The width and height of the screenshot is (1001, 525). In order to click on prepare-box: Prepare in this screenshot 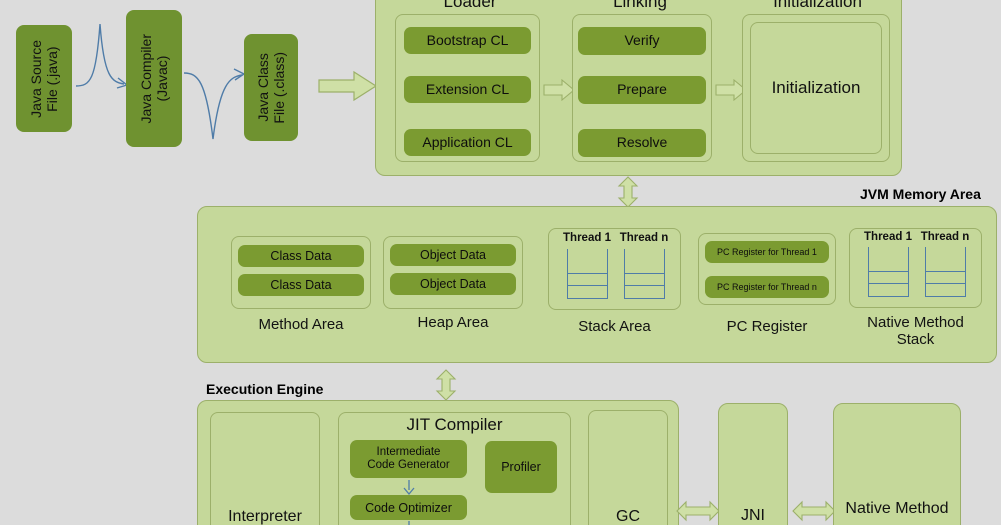, I will do `click(642, 90)`.